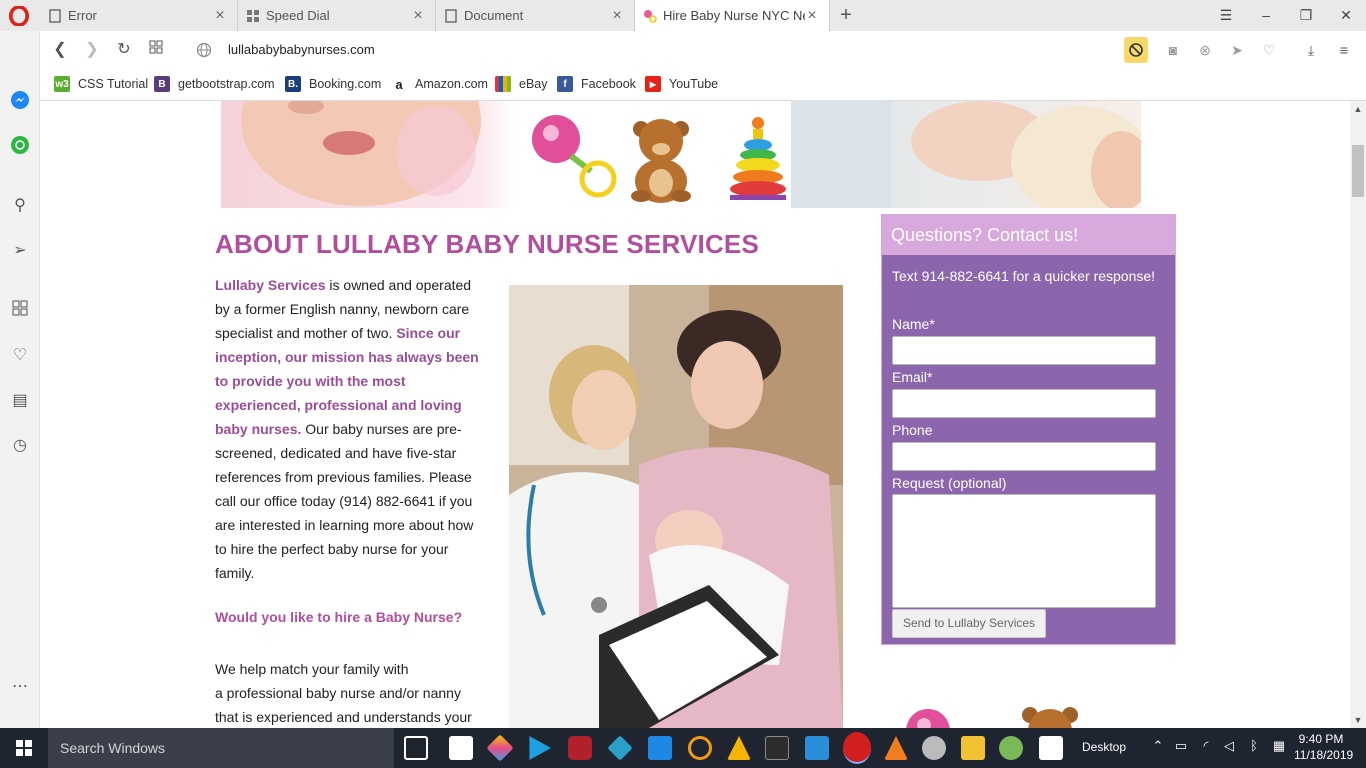  I want to click on messenger-icon, so click(20, 100).